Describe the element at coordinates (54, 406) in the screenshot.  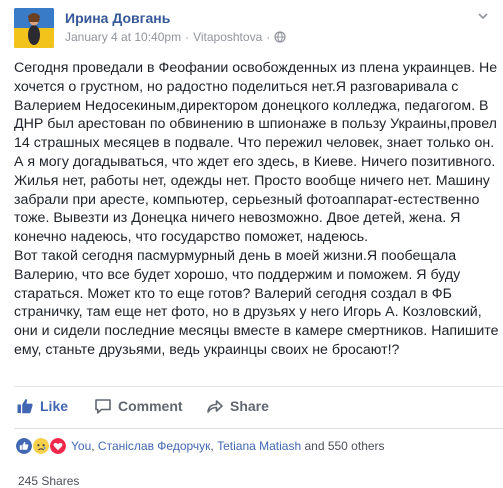
I see `like-label: Like` at that location.